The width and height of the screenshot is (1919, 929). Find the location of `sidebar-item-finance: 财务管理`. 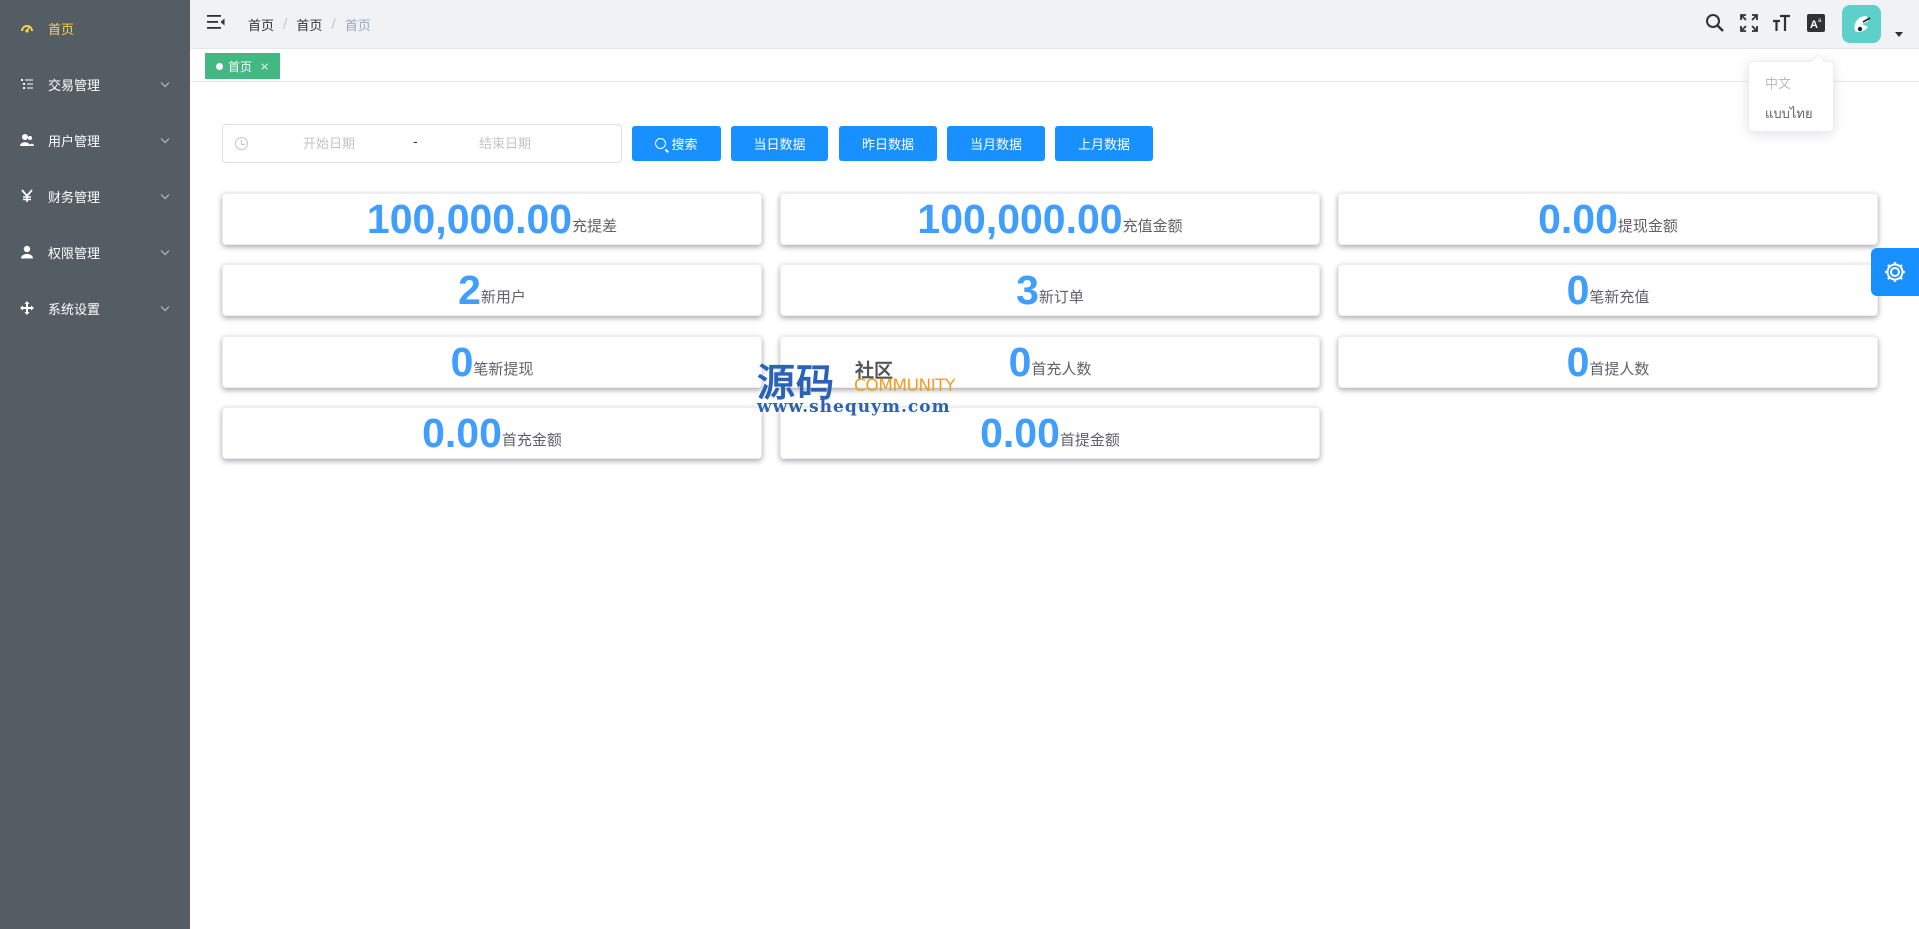

sidebar-item-finance: 财务管理 is located at coordinates (95, 196).